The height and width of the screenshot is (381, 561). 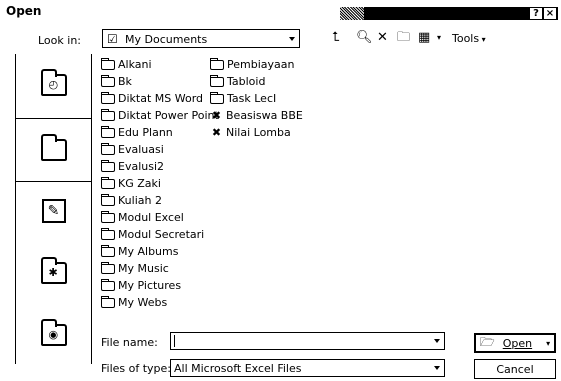 I want to click on views-icon: ▦, so click(x=424, y=38).